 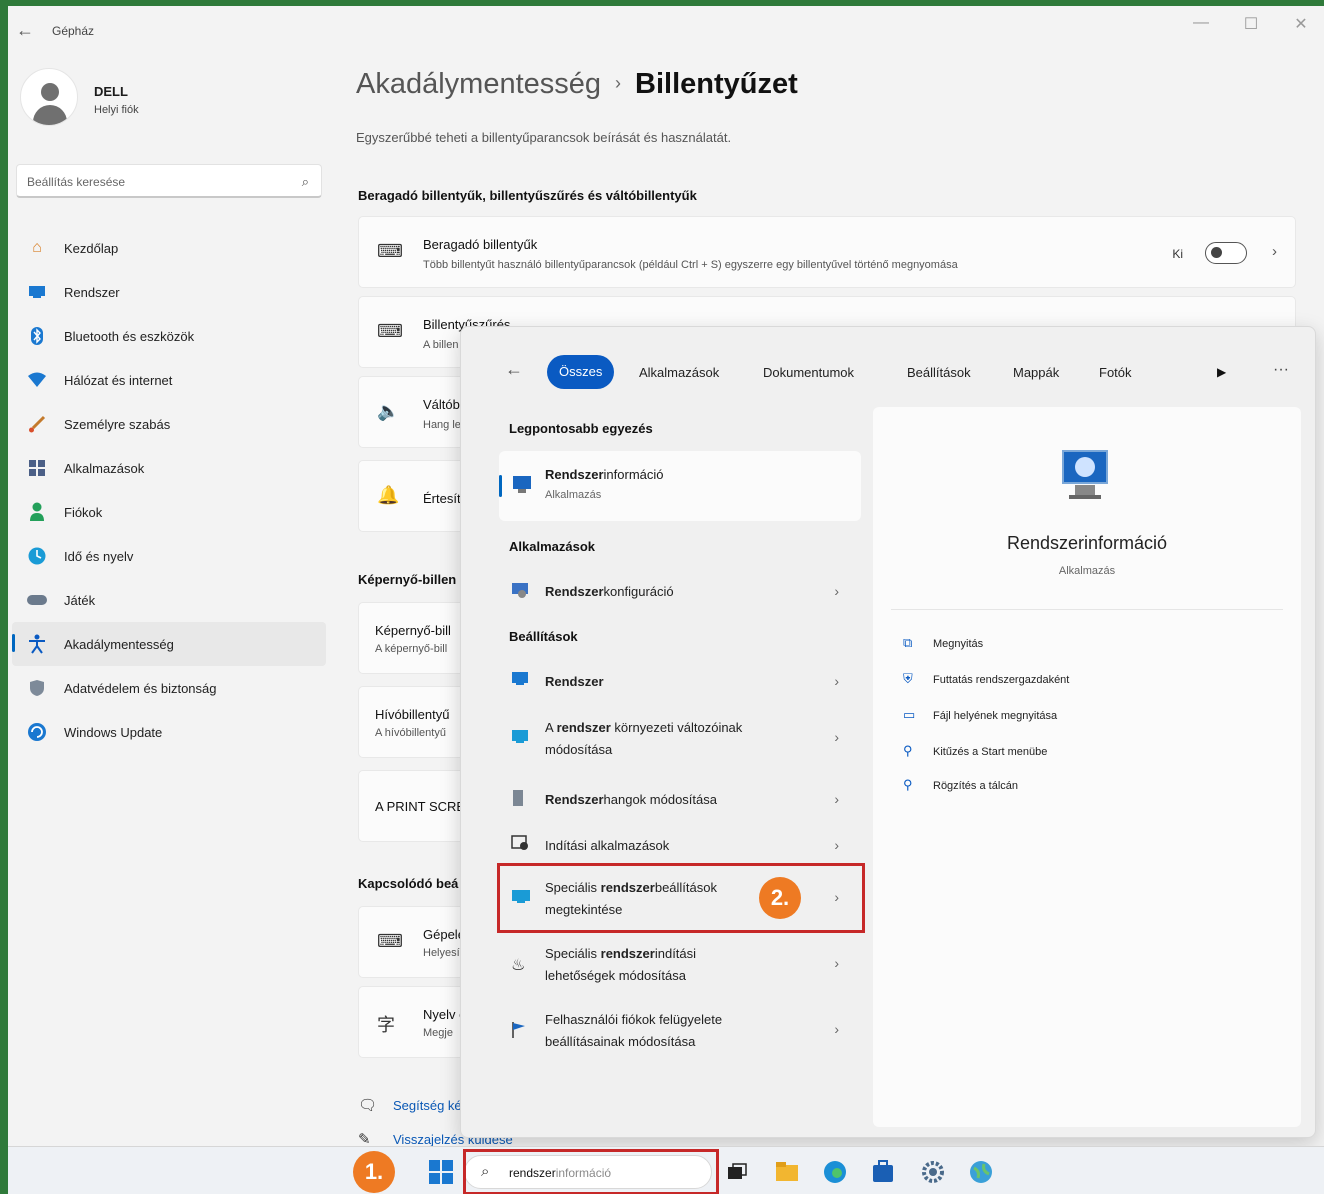 I want to click on settings-search-input: Beállítás keresése ⌕, so click(x=169, y=181).